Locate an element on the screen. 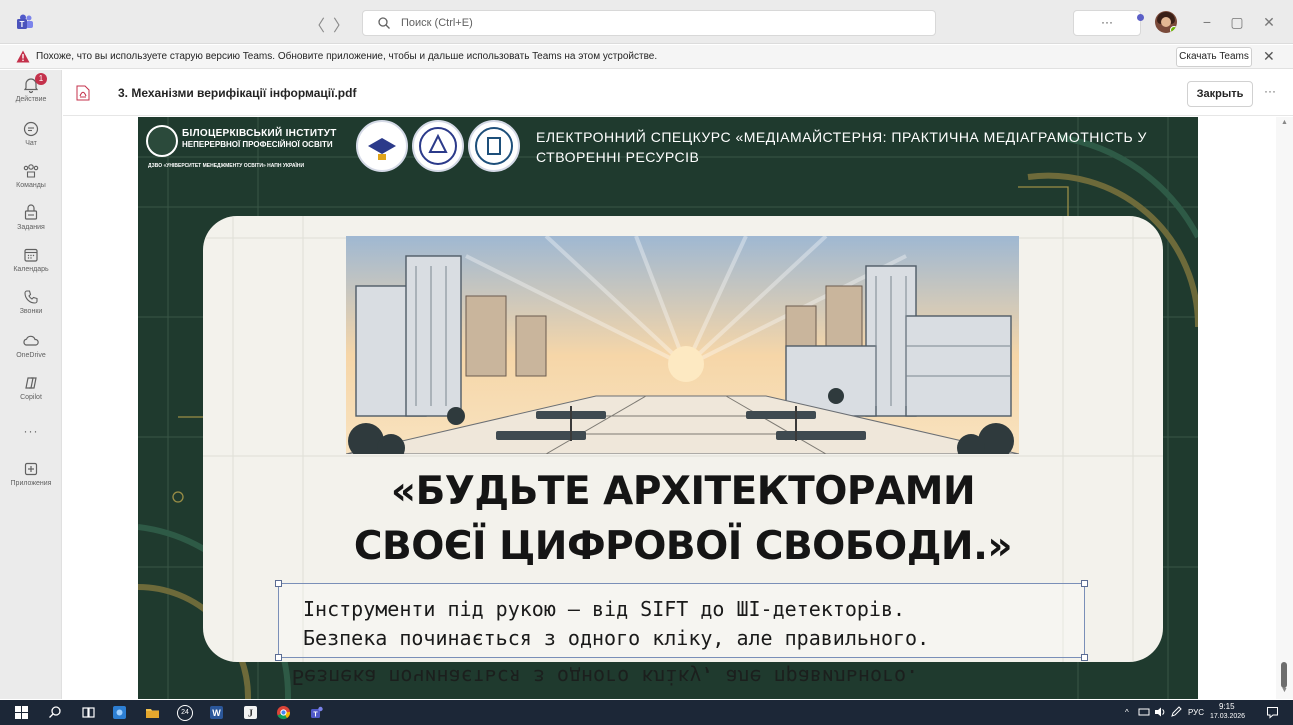  chat-icon is located at coordinates (31, 129).